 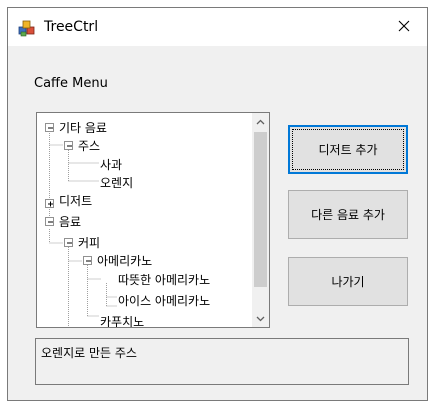 What do you see at coordinates (116, 183) in the screenshot?
I see `tree-item: 오렌지` at bounding box center [116, 183].